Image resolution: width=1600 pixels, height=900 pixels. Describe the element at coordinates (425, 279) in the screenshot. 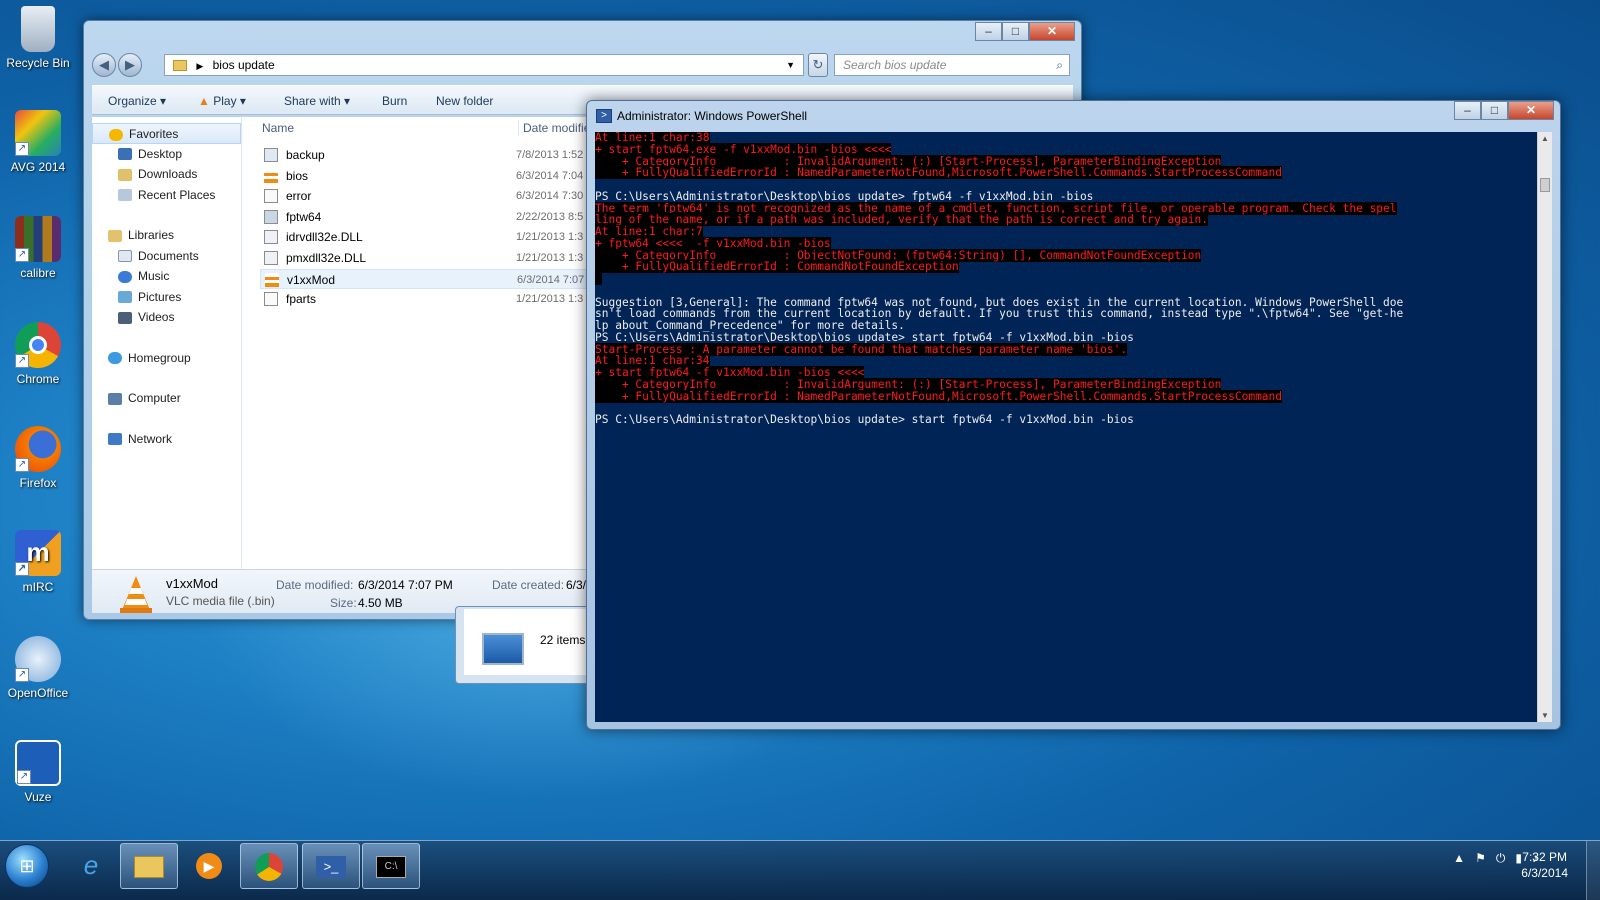

I see `file-row-selected: v1xxMod 6/3/2014 7:07` at that location.